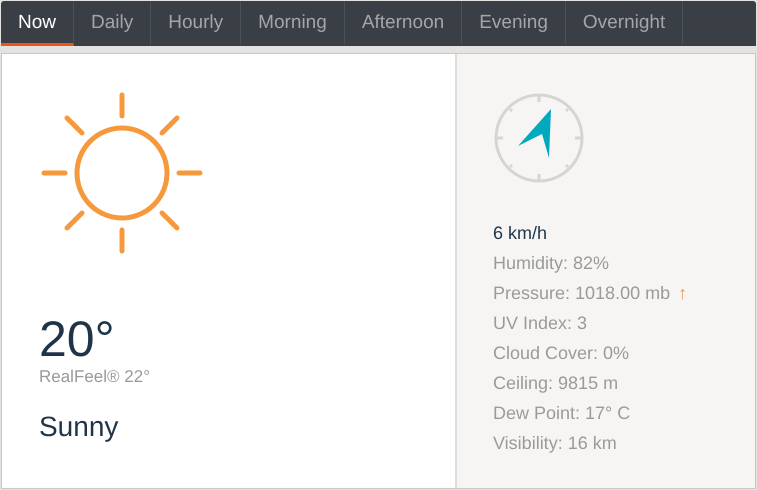  Describe the element at coordinates (540, 323) in the screenshot. I see `detail-text: UV Index: 3` at that location.